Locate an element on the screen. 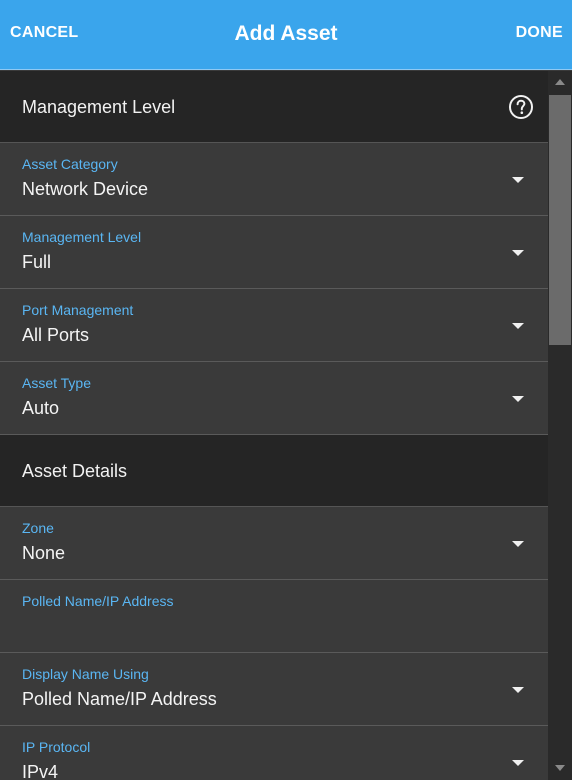 Image resolution: width=572 pixels, height=780 pixels. field-label: Polled Name/IP Address is located at coordinates (98, 601).